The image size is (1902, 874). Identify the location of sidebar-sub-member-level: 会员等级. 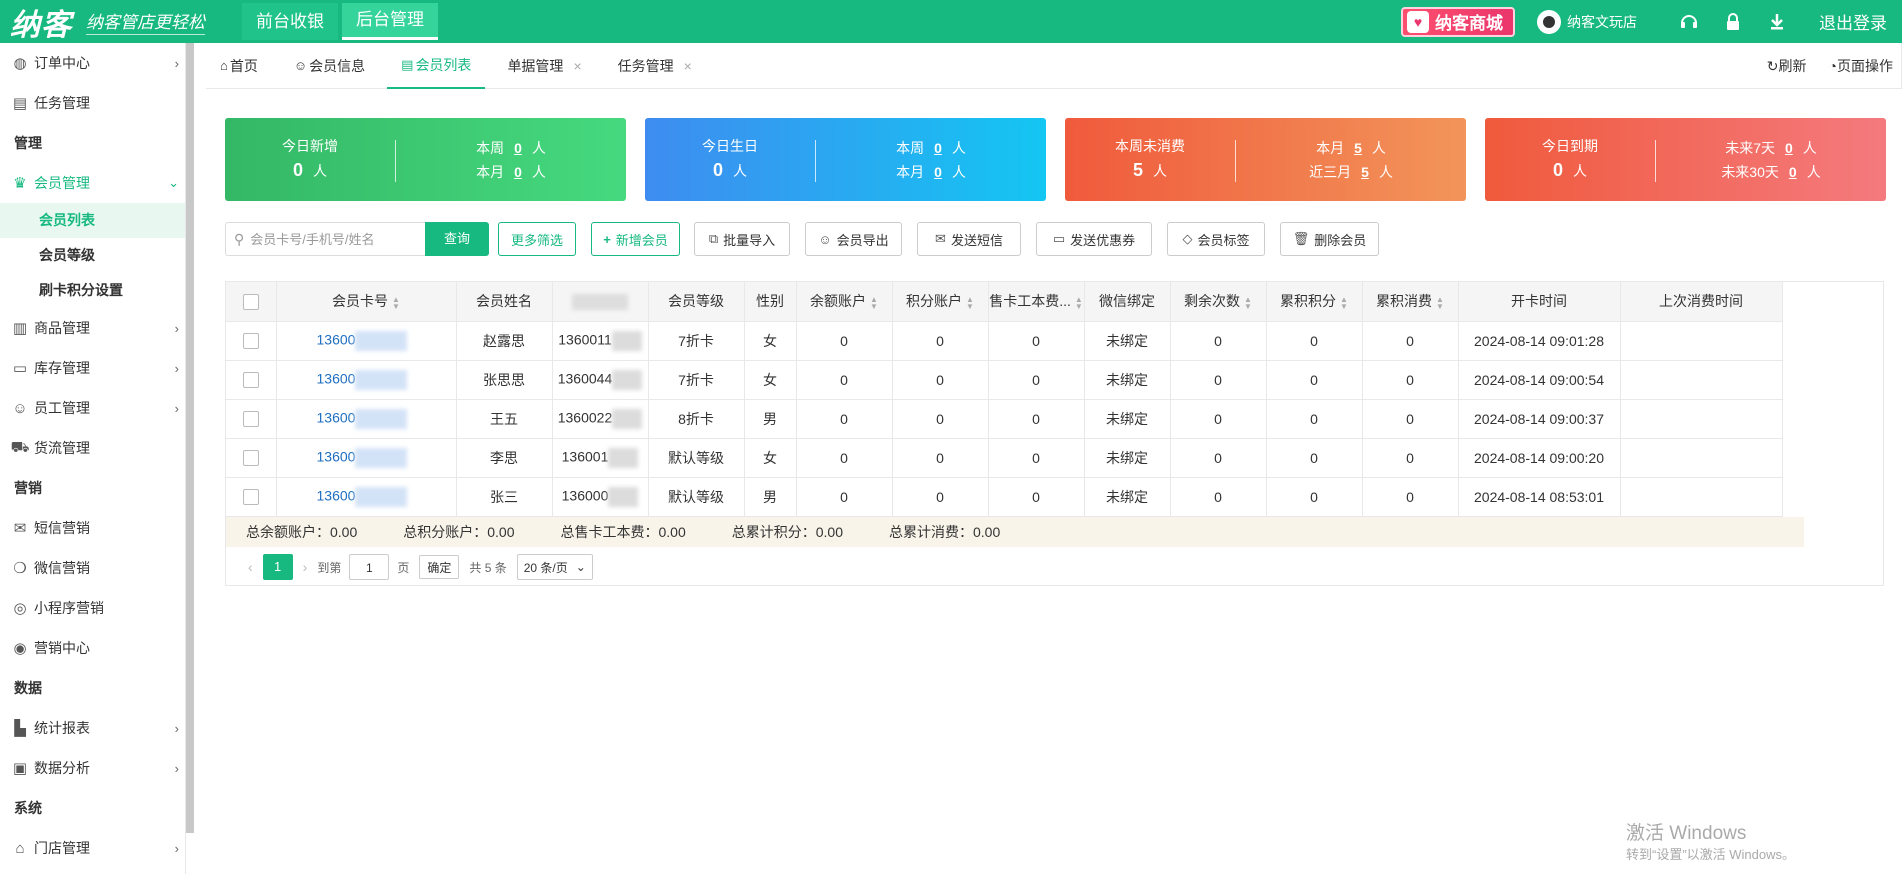
(92, 255).